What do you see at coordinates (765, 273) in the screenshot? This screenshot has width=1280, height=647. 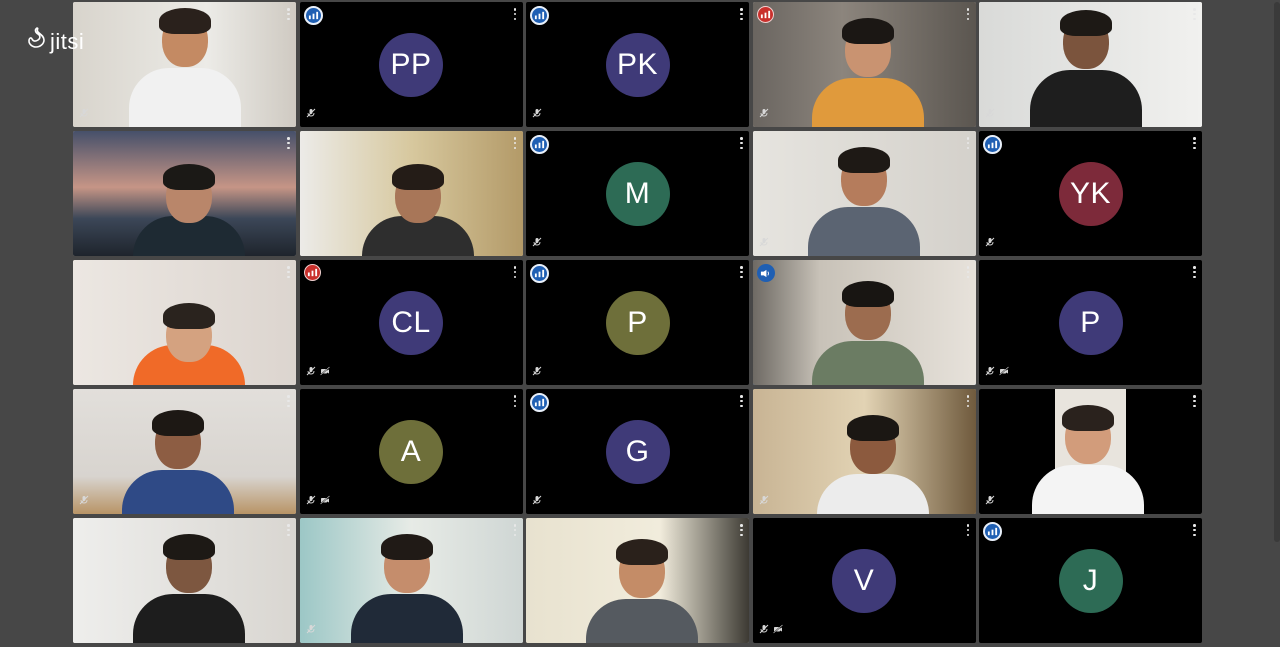 I see `dominant-speaker-icon` at bounding box center [765, 273].